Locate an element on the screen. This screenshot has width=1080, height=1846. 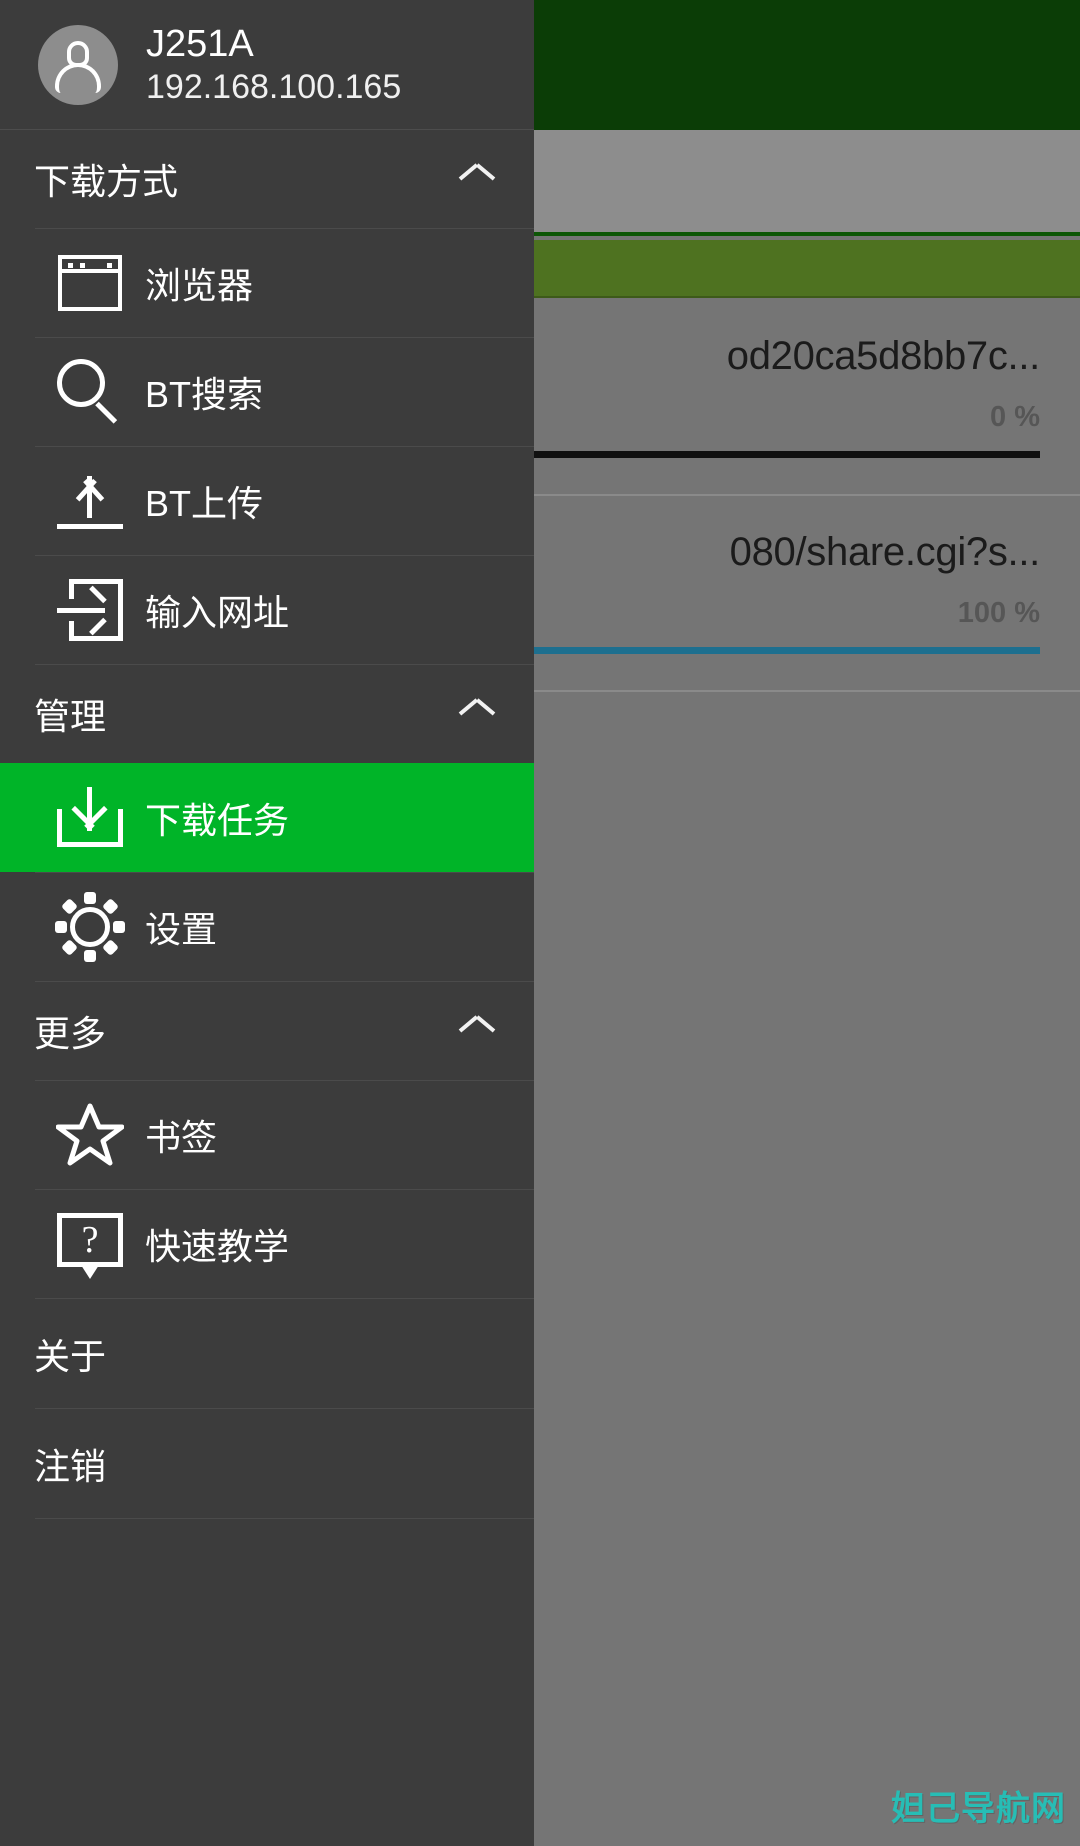
upload-arrow-icon is located at coordinates (90, 501).